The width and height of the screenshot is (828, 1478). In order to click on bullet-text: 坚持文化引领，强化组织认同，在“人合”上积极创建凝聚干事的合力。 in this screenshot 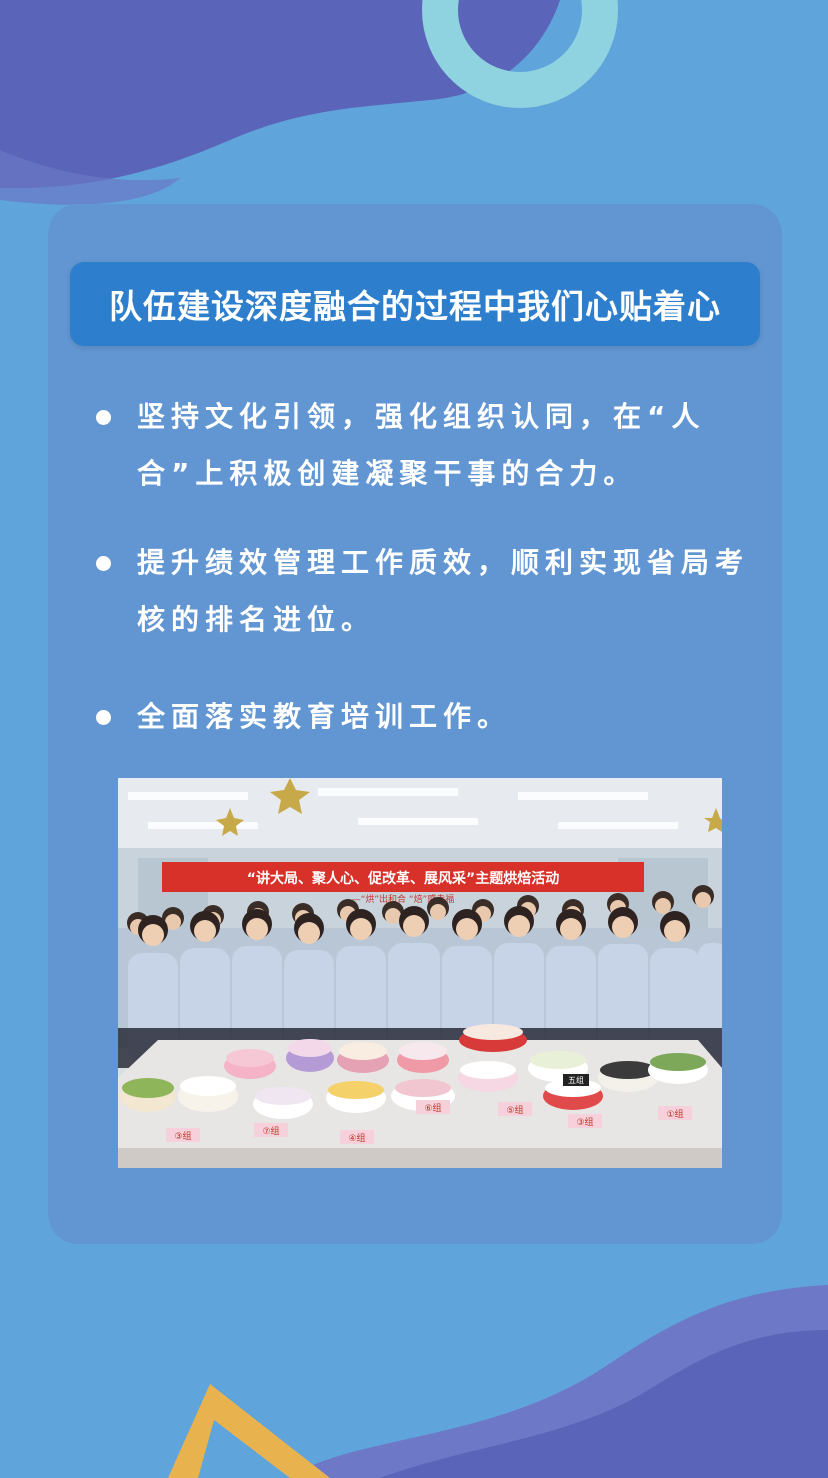, I will do `click(421, 445)`.